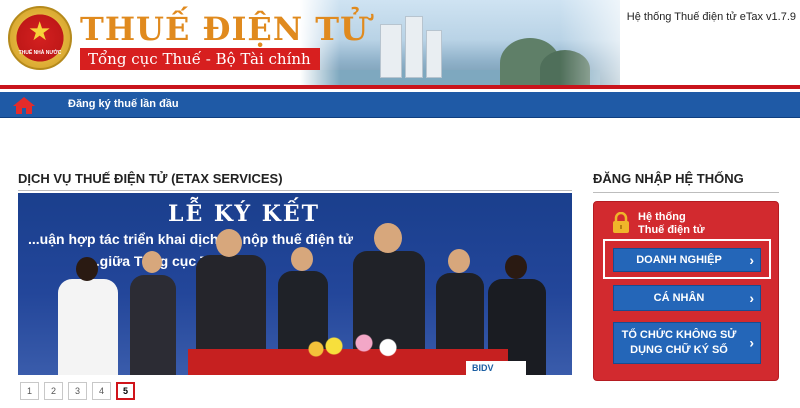  I want to click on banner-title: LỄ KÝ KẾT, so click(244, 214).